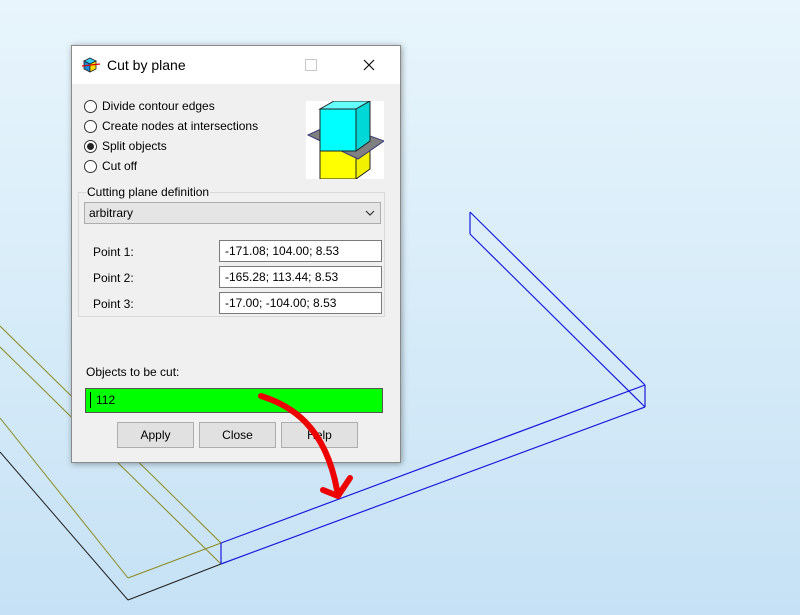 The image size is (800, 615). I want to click on option-label: Create nodes at intersections, so click(180, 126).